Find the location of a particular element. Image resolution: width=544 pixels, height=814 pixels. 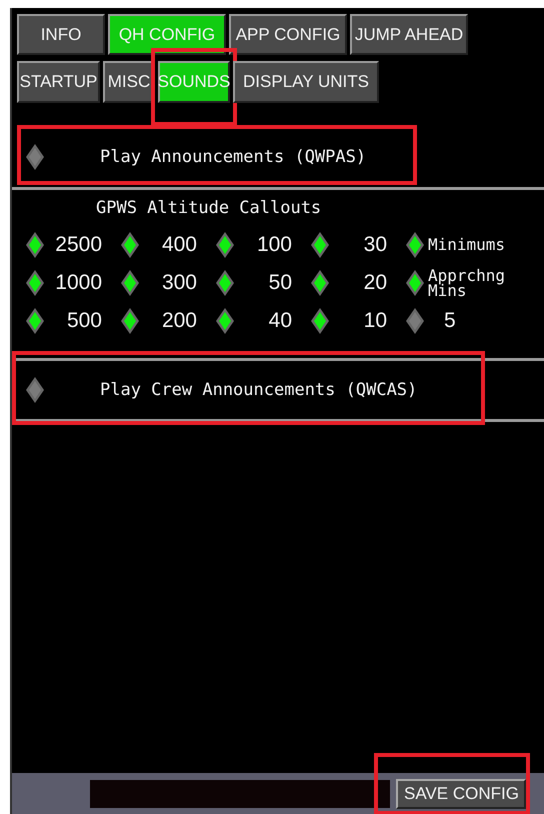

callout-label: 2500 is located at coordinates (78, 245).